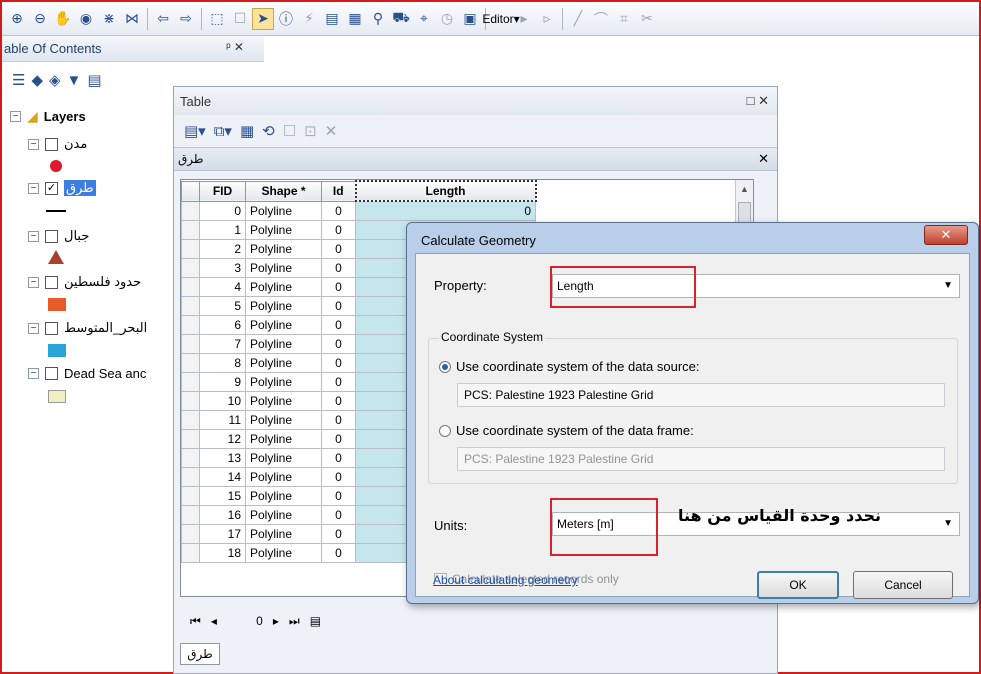  Describe the element at coordinates (48, 116) in the screenshot. I see `tree-root: − ◢ Layers` at that location.